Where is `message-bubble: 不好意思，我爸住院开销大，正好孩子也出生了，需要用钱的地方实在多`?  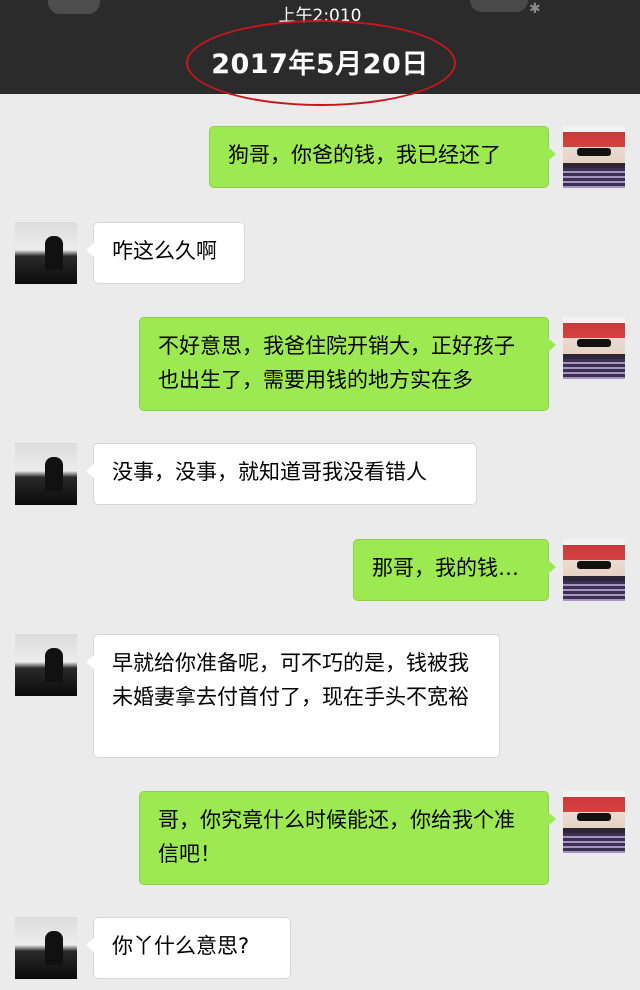
message-bubble: 不好意思，我爸住院开销大，正好孩子也出生了，需要用钱的地方实在多 is located at coordinates (347, 364).